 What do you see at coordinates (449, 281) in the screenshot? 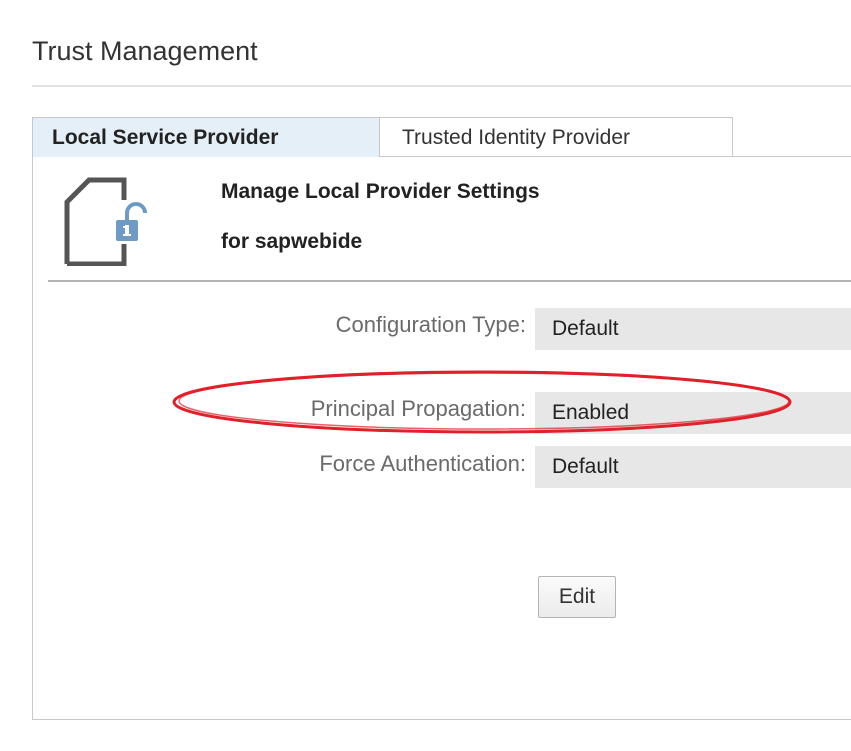
I see `header-divider` at bounding box center [449, 281].